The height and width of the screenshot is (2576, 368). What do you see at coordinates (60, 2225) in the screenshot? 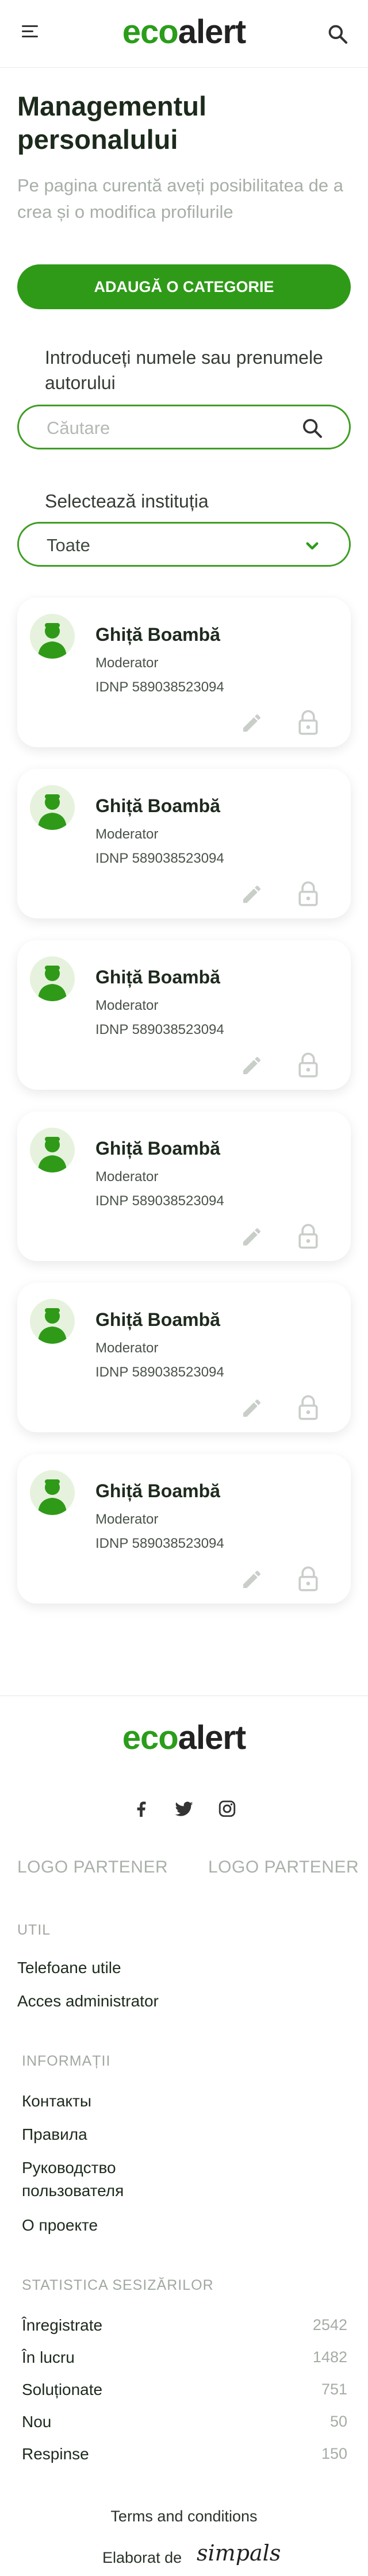
I see `link-about: О проекте` at bounding box center [60, 2225].